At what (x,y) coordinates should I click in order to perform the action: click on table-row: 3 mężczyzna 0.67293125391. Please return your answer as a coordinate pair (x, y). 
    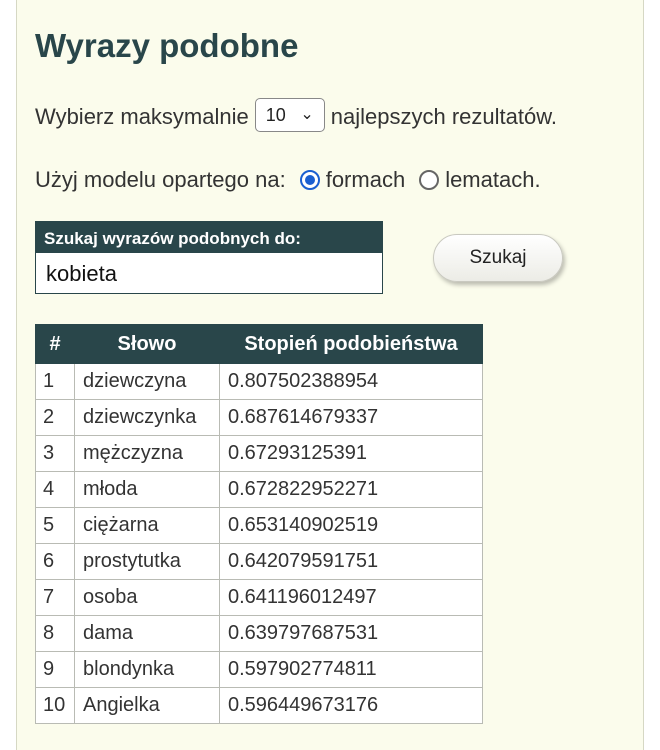
    Looking at the image, I should click on (259, 453).